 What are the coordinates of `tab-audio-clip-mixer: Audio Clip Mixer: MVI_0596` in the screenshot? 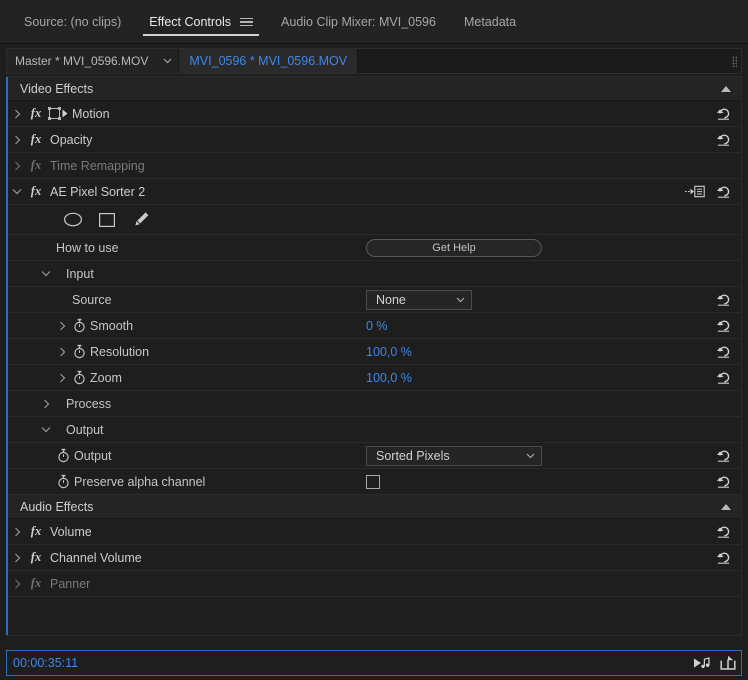 It's located at (358, 22).